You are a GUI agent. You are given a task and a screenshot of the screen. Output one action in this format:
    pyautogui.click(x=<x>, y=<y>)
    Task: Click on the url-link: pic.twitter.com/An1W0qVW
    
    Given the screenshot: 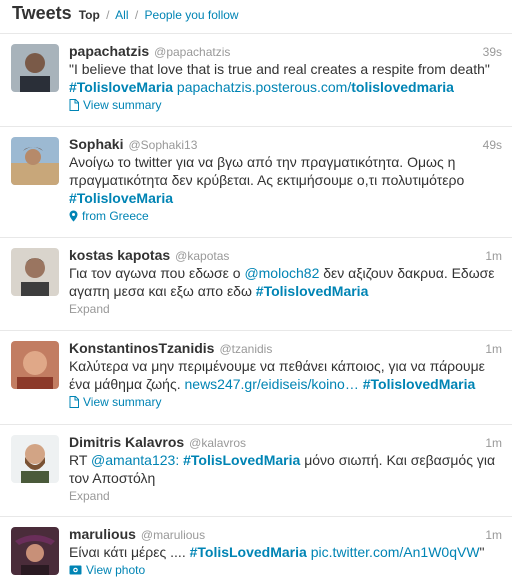 What is the action you would take?
    pyautogui.click(x=395, y=552)
    